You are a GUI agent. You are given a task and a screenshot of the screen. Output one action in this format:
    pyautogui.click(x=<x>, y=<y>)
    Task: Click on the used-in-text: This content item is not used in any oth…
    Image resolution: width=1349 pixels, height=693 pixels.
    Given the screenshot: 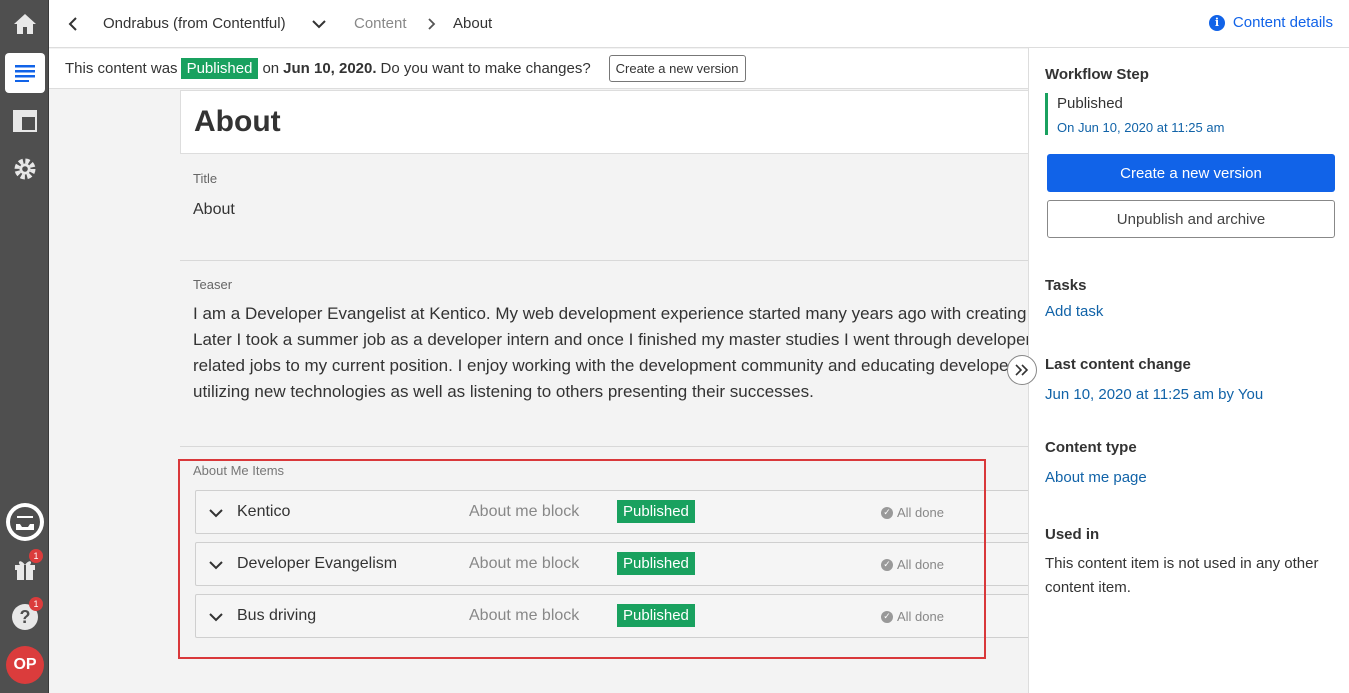 What is the action you would take?
    pyautogui.click(x=1182, y=575)
    